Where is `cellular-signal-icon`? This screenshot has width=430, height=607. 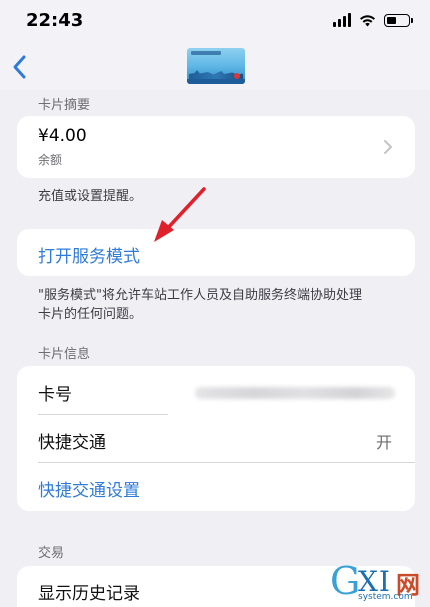
cellular-signal-icon is located at coordinates (342, 20).